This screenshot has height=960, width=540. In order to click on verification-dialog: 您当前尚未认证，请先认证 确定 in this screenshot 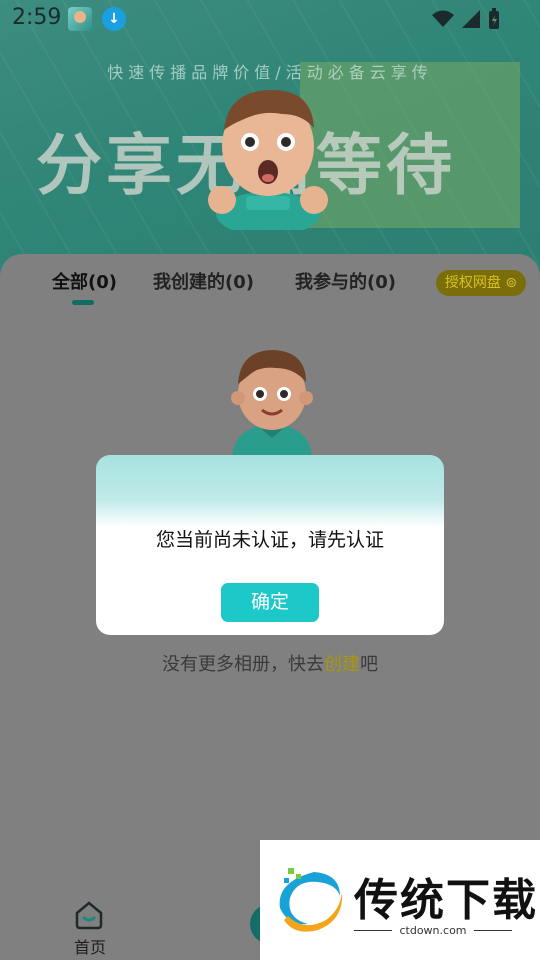, I will do `click(270, 545)`.